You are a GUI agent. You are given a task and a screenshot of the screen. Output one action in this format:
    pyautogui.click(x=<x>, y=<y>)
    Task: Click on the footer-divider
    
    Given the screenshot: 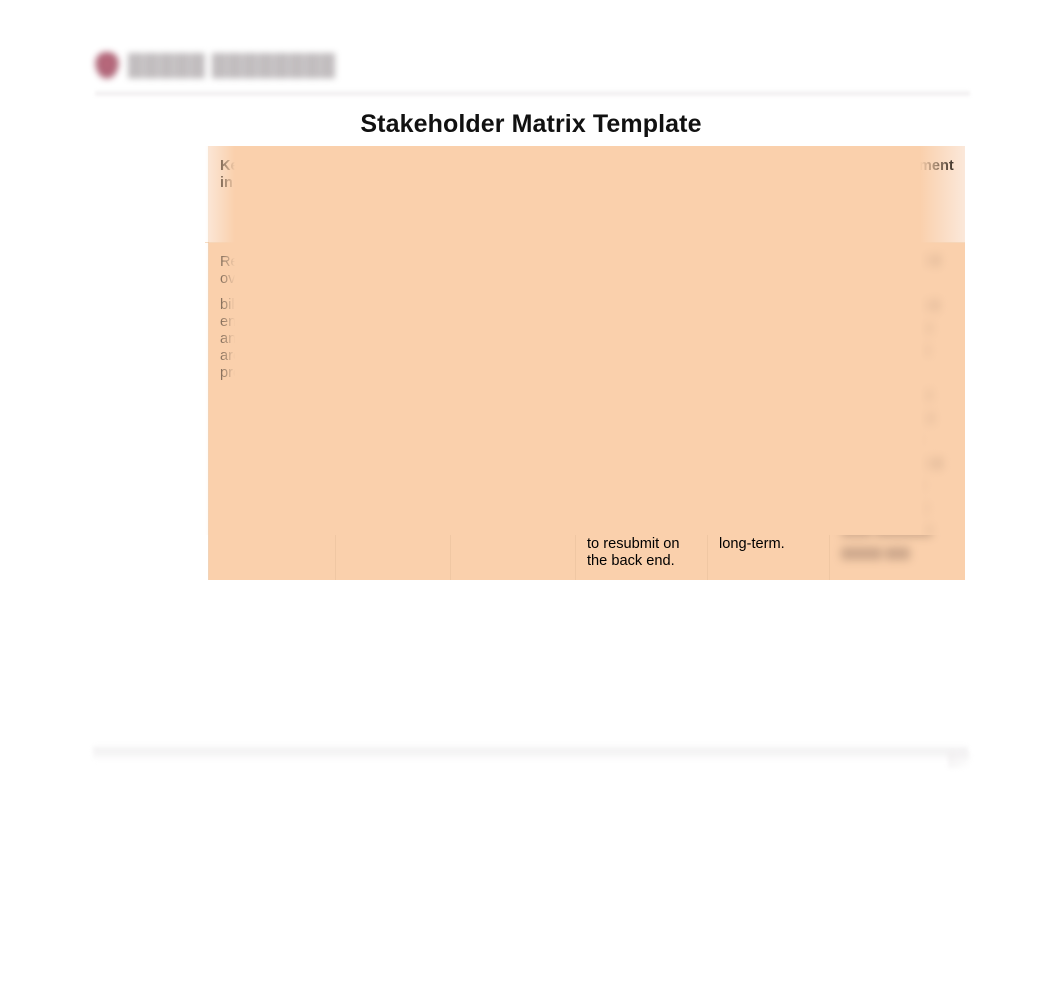 What is the action you would take?
    pyautogui.click(x=530, y=753)
    